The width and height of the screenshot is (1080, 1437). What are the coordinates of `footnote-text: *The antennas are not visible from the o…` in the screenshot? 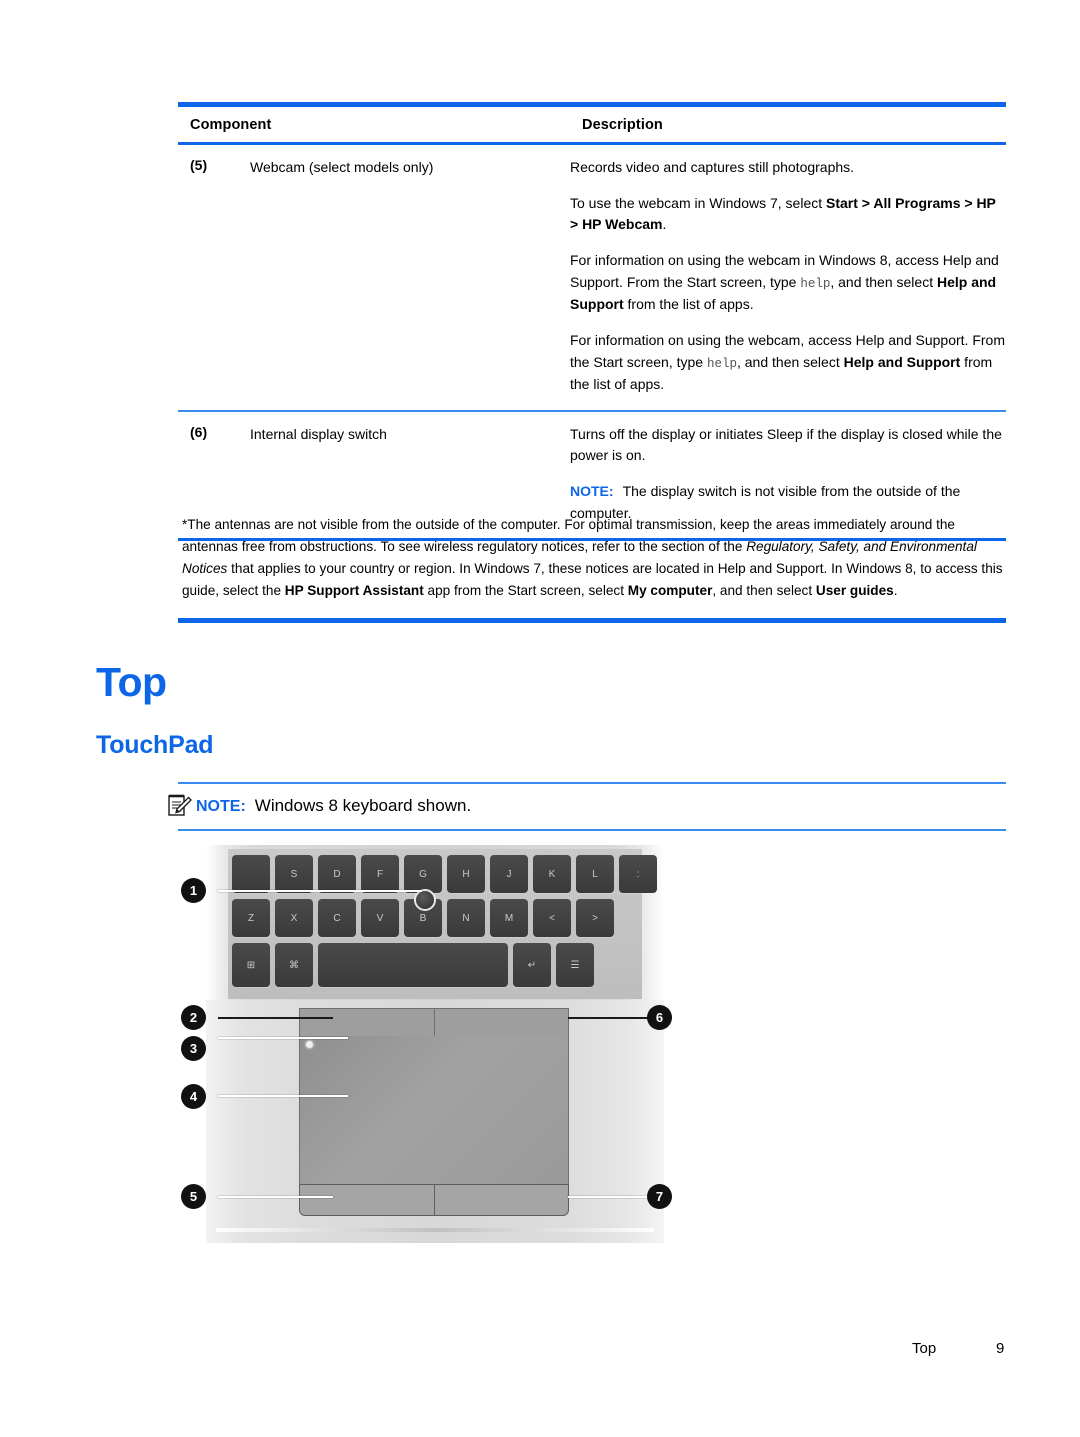 It's located at (592, 558).